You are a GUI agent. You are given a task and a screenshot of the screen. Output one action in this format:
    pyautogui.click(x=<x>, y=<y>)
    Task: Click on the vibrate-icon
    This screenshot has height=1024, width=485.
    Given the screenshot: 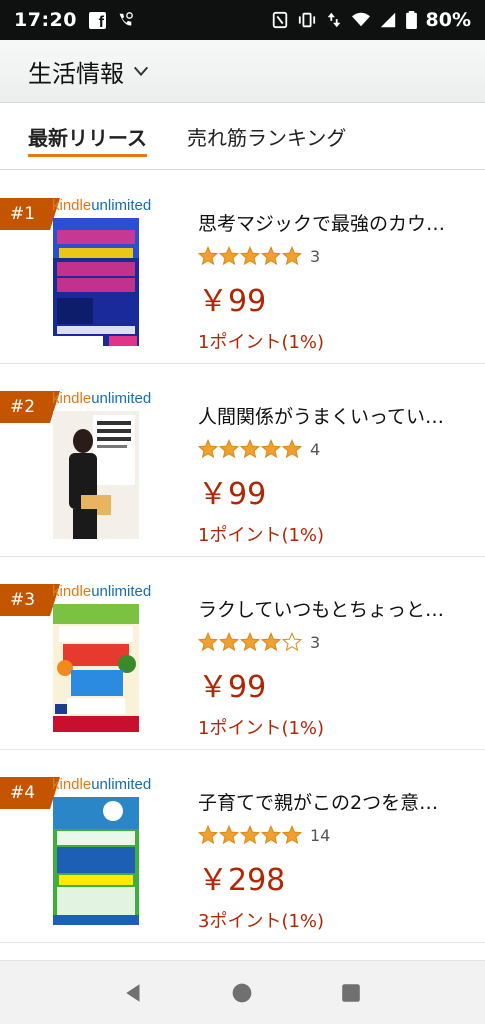 What is the action you would take?
    pyautogui.click(x=306, y=20)
    